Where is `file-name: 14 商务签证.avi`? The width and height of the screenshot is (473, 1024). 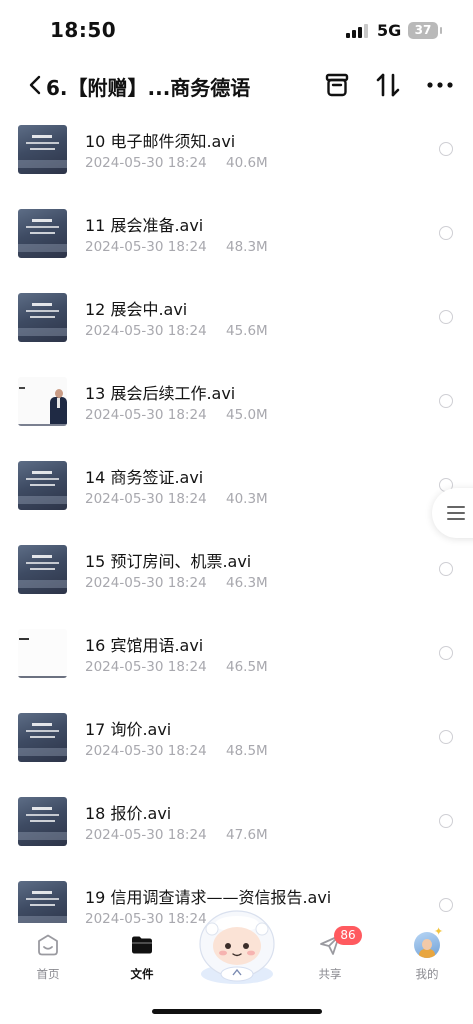 file-name: 14 商务签证.avi is located at coordinates (144, 477).